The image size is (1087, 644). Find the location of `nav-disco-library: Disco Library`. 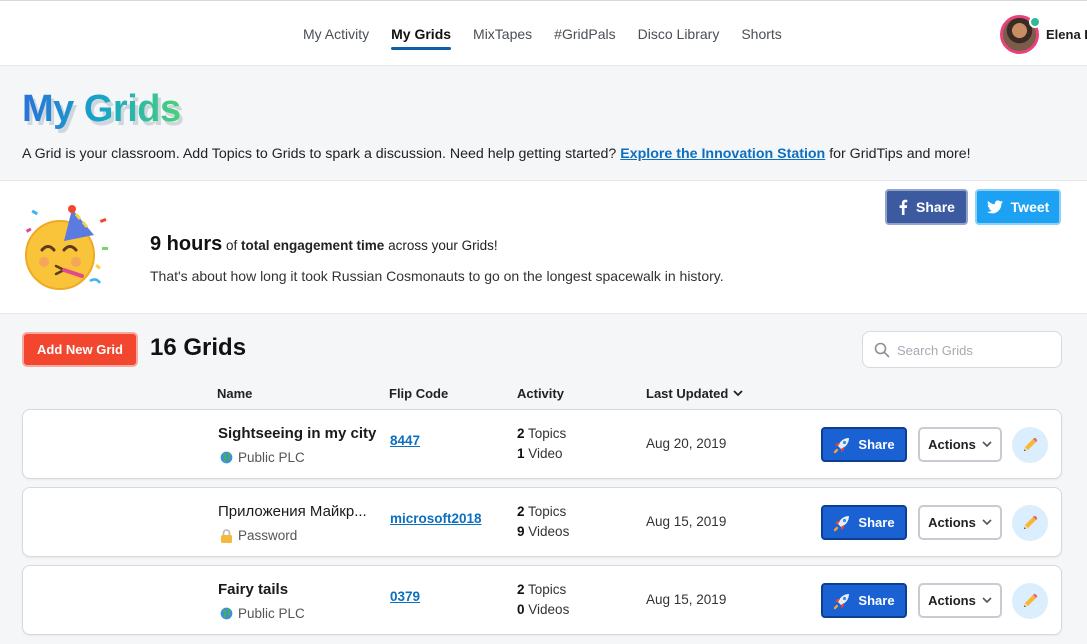

nav-disco-library: Disco Library is located at coordinates (679, 34).